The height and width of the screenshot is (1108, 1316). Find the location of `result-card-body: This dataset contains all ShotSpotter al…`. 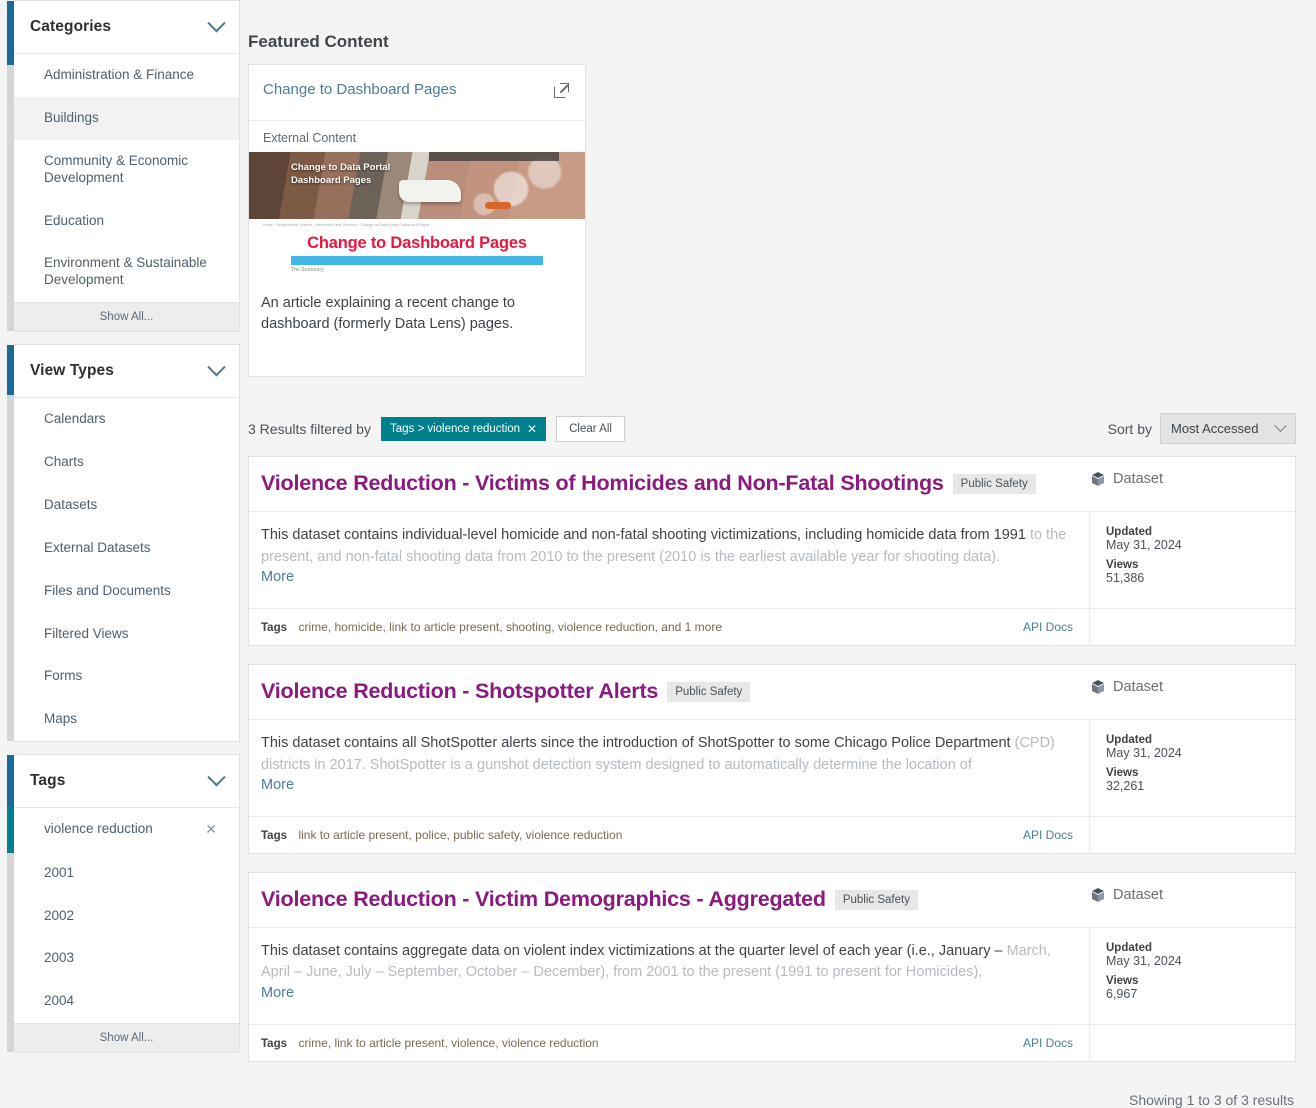

result-card-body: This dataset contains all ShotSpotter al… is located at coordinates (772, 767).